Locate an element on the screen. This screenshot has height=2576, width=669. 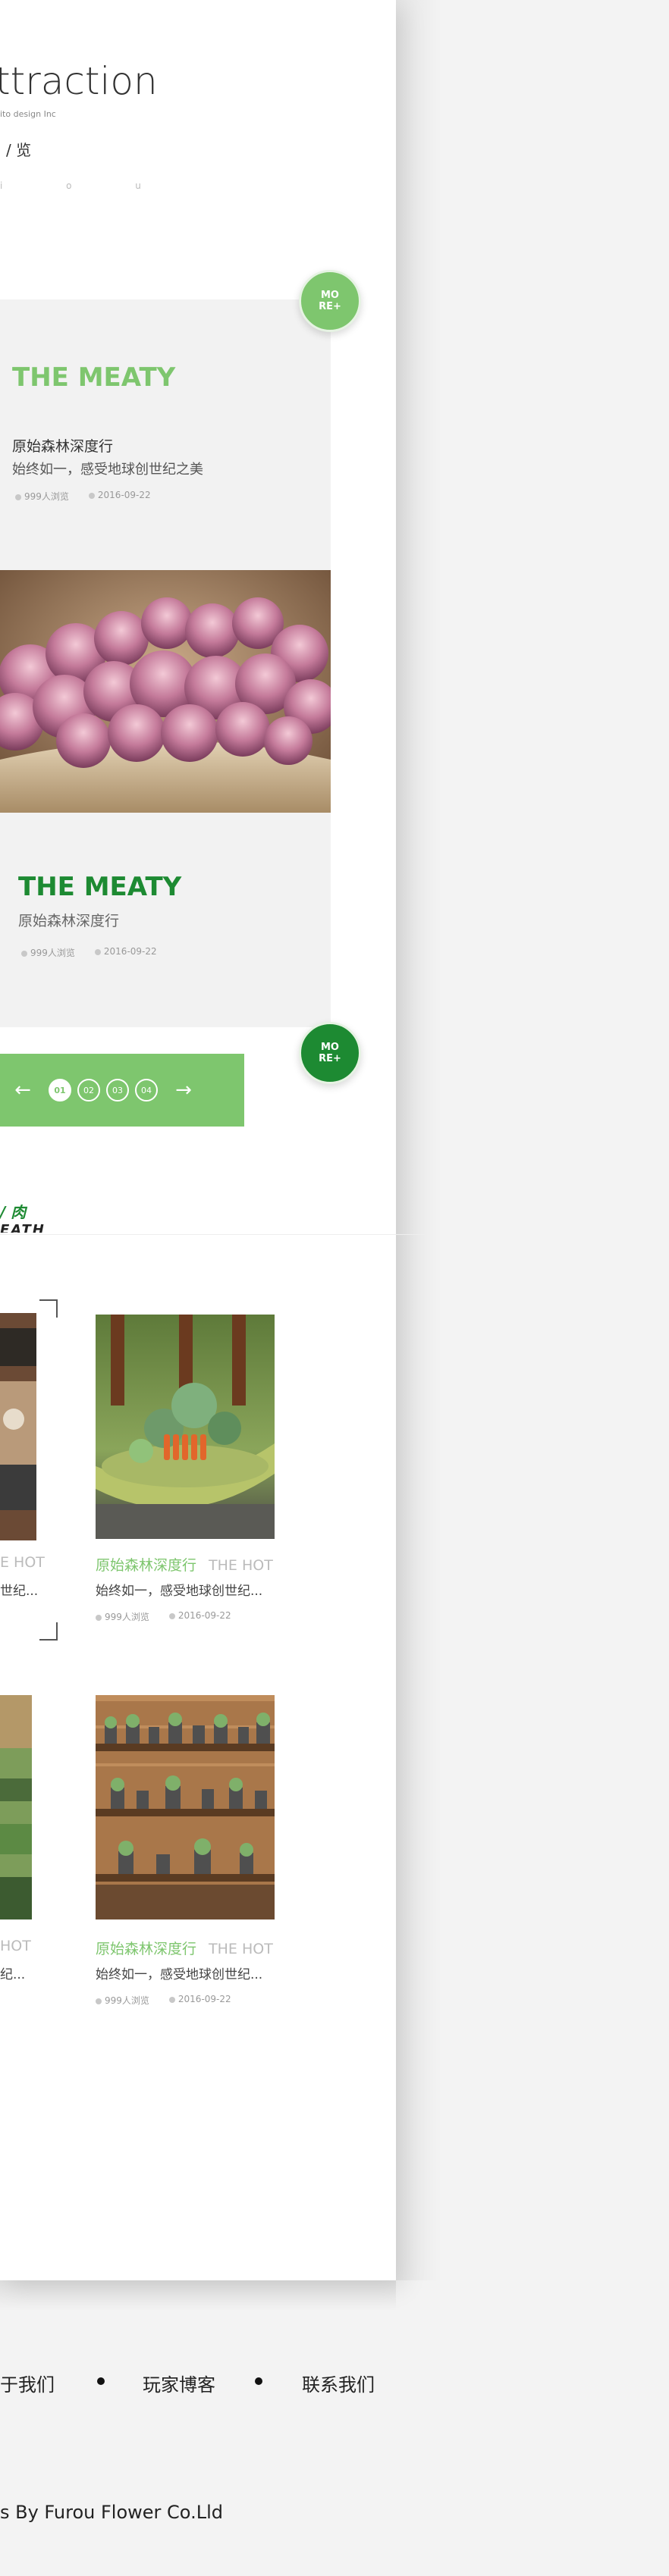
panel-shadow is located at coordinates (418, 1140).